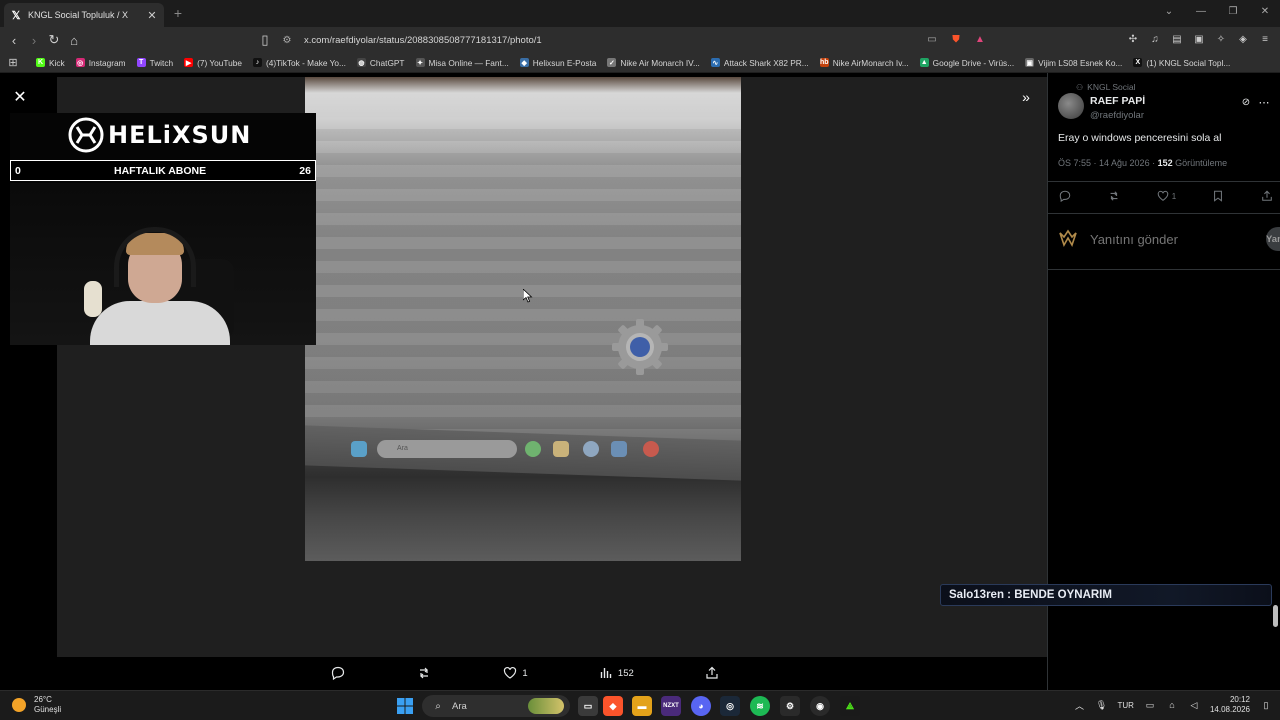 Image resolution: width=1280 pixels, height=720 pixels. What do you see at coordinates (525, 673) in the screenshot?
I see `like-count: 1` at bounding box center [525, 673].